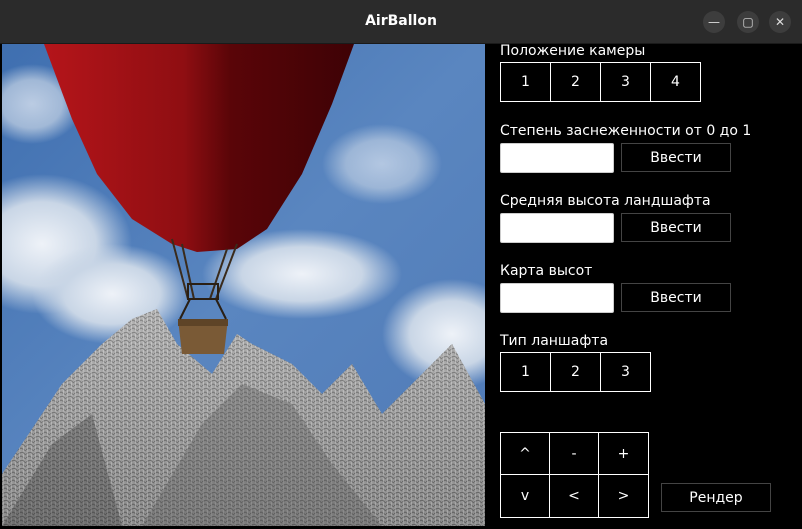  What do you see at coordinates (716, 497) in the screenshot?
I see `render-button: Рендер` at bounding box center [716, 497].